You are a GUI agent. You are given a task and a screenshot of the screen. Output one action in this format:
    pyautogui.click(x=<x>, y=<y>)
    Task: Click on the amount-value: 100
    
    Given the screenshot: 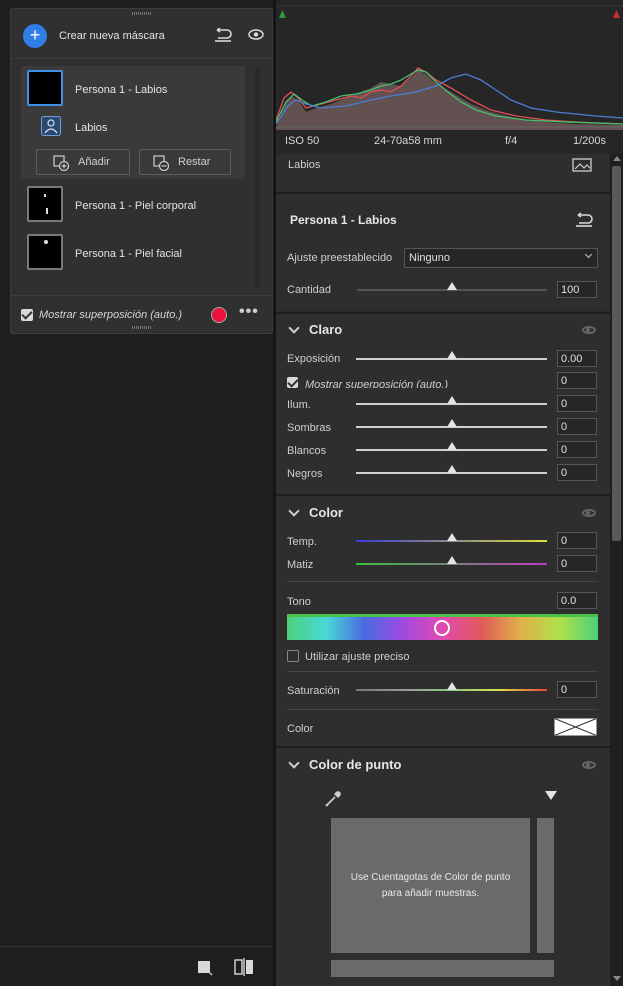 What is the action you would take?
    pyautogui.click(x=577, y=289)
    